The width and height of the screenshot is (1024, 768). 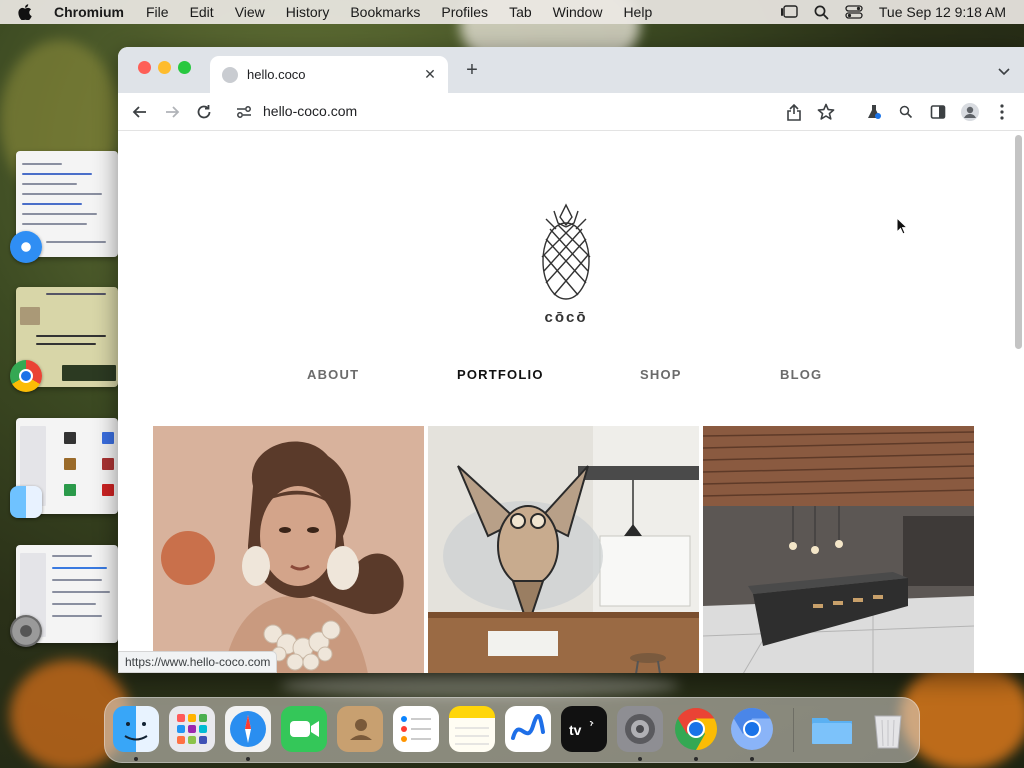 What do you see at coordinates (1018, 242) in the screenshot?
I see `page-scrollbar` at bounding box center [1018, 242].